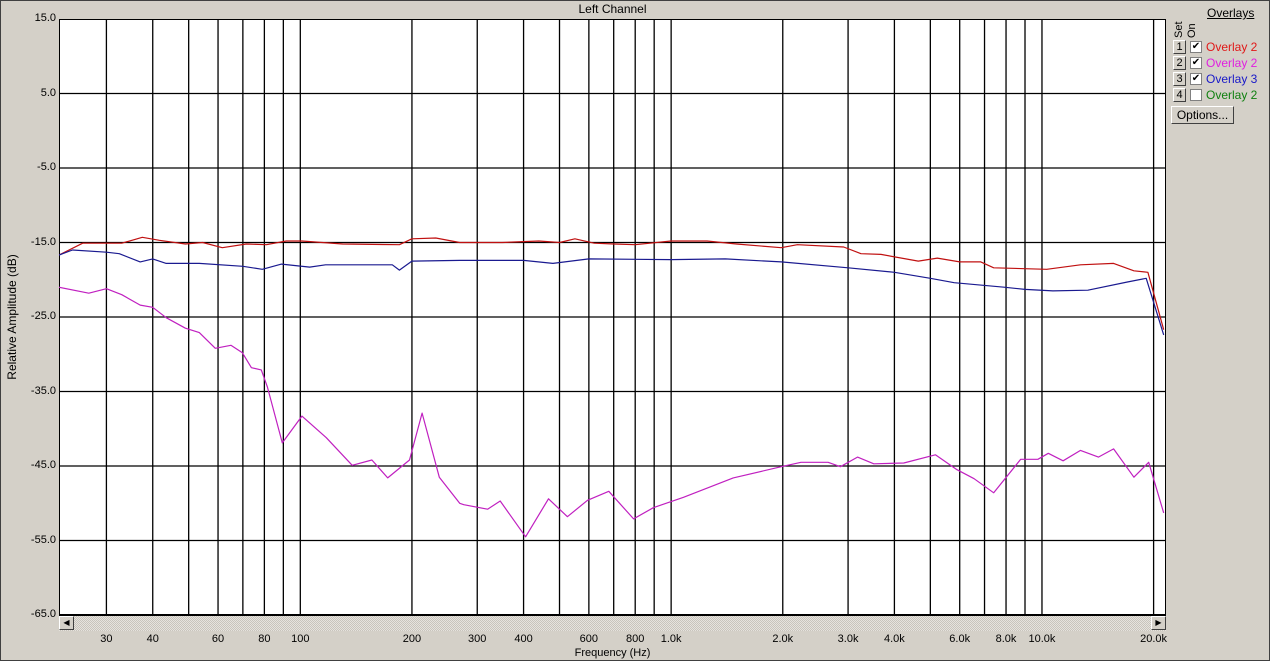 The width and height of the screenshot is (1270, 661). Describe the element at coordinates (1179, 29) in the screenshot. I see `set-column-header: Set` at that location.